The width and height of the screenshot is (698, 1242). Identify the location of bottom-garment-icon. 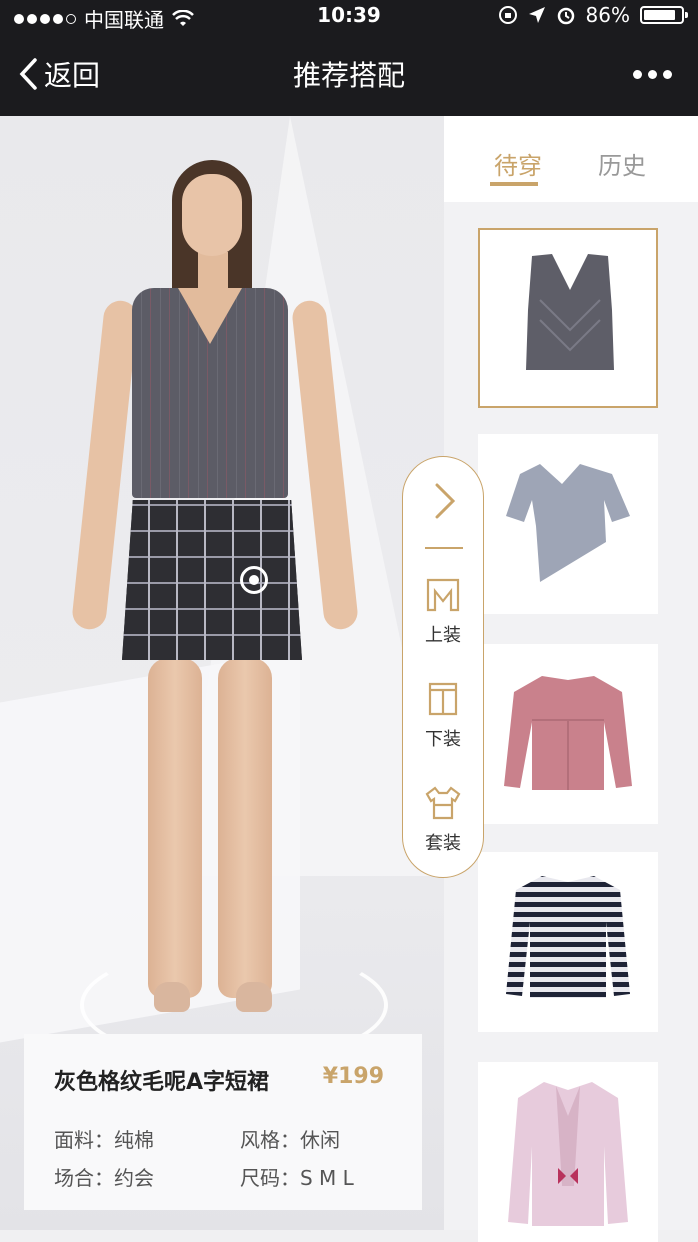
(443, 699).